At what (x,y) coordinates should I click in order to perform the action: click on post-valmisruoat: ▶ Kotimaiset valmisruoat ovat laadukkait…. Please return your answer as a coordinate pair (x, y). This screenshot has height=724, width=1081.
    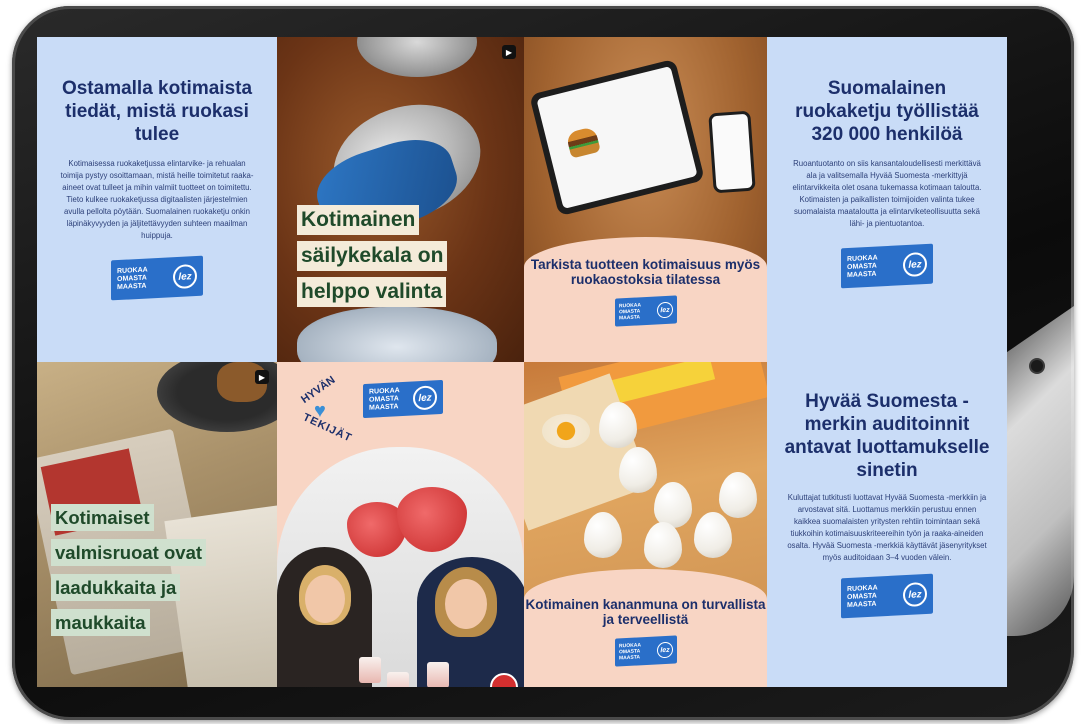
    Looking at the image, I should click on (157, 524).